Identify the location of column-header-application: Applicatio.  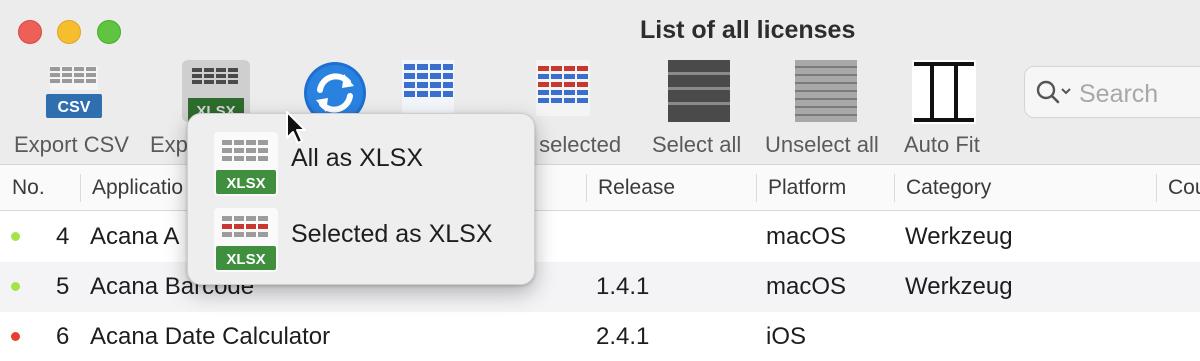
(137, 188).